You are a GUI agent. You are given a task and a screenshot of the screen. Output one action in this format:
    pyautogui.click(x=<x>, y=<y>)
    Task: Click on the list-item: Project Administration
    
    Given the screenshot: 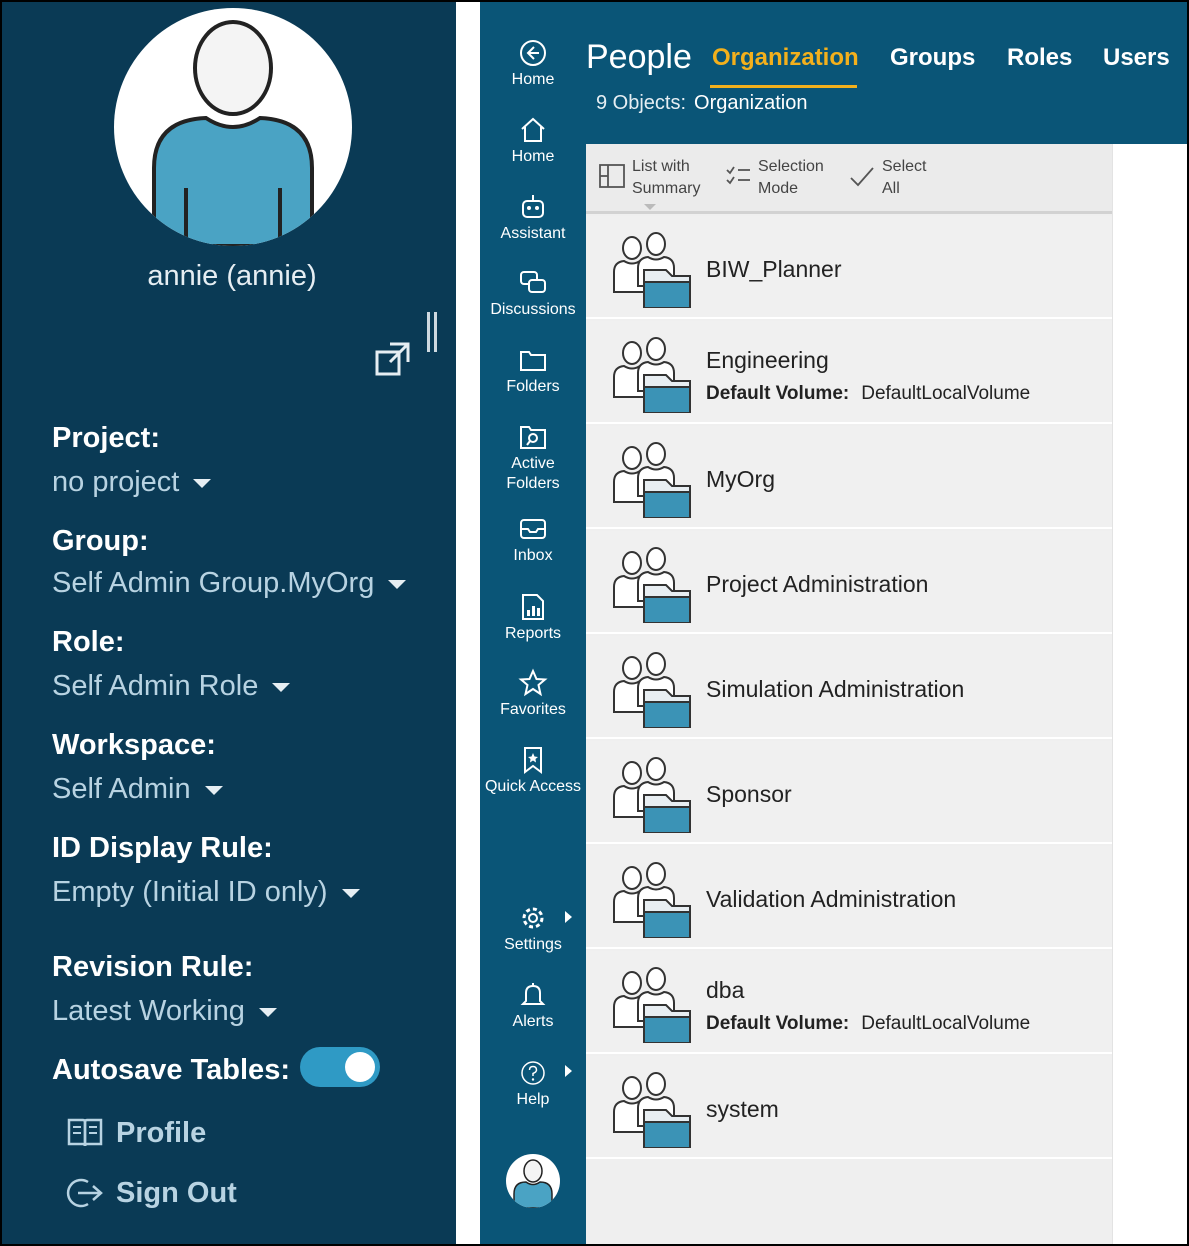 What is the action you would take?
    pyautogui.click(x=849, y=582)
    